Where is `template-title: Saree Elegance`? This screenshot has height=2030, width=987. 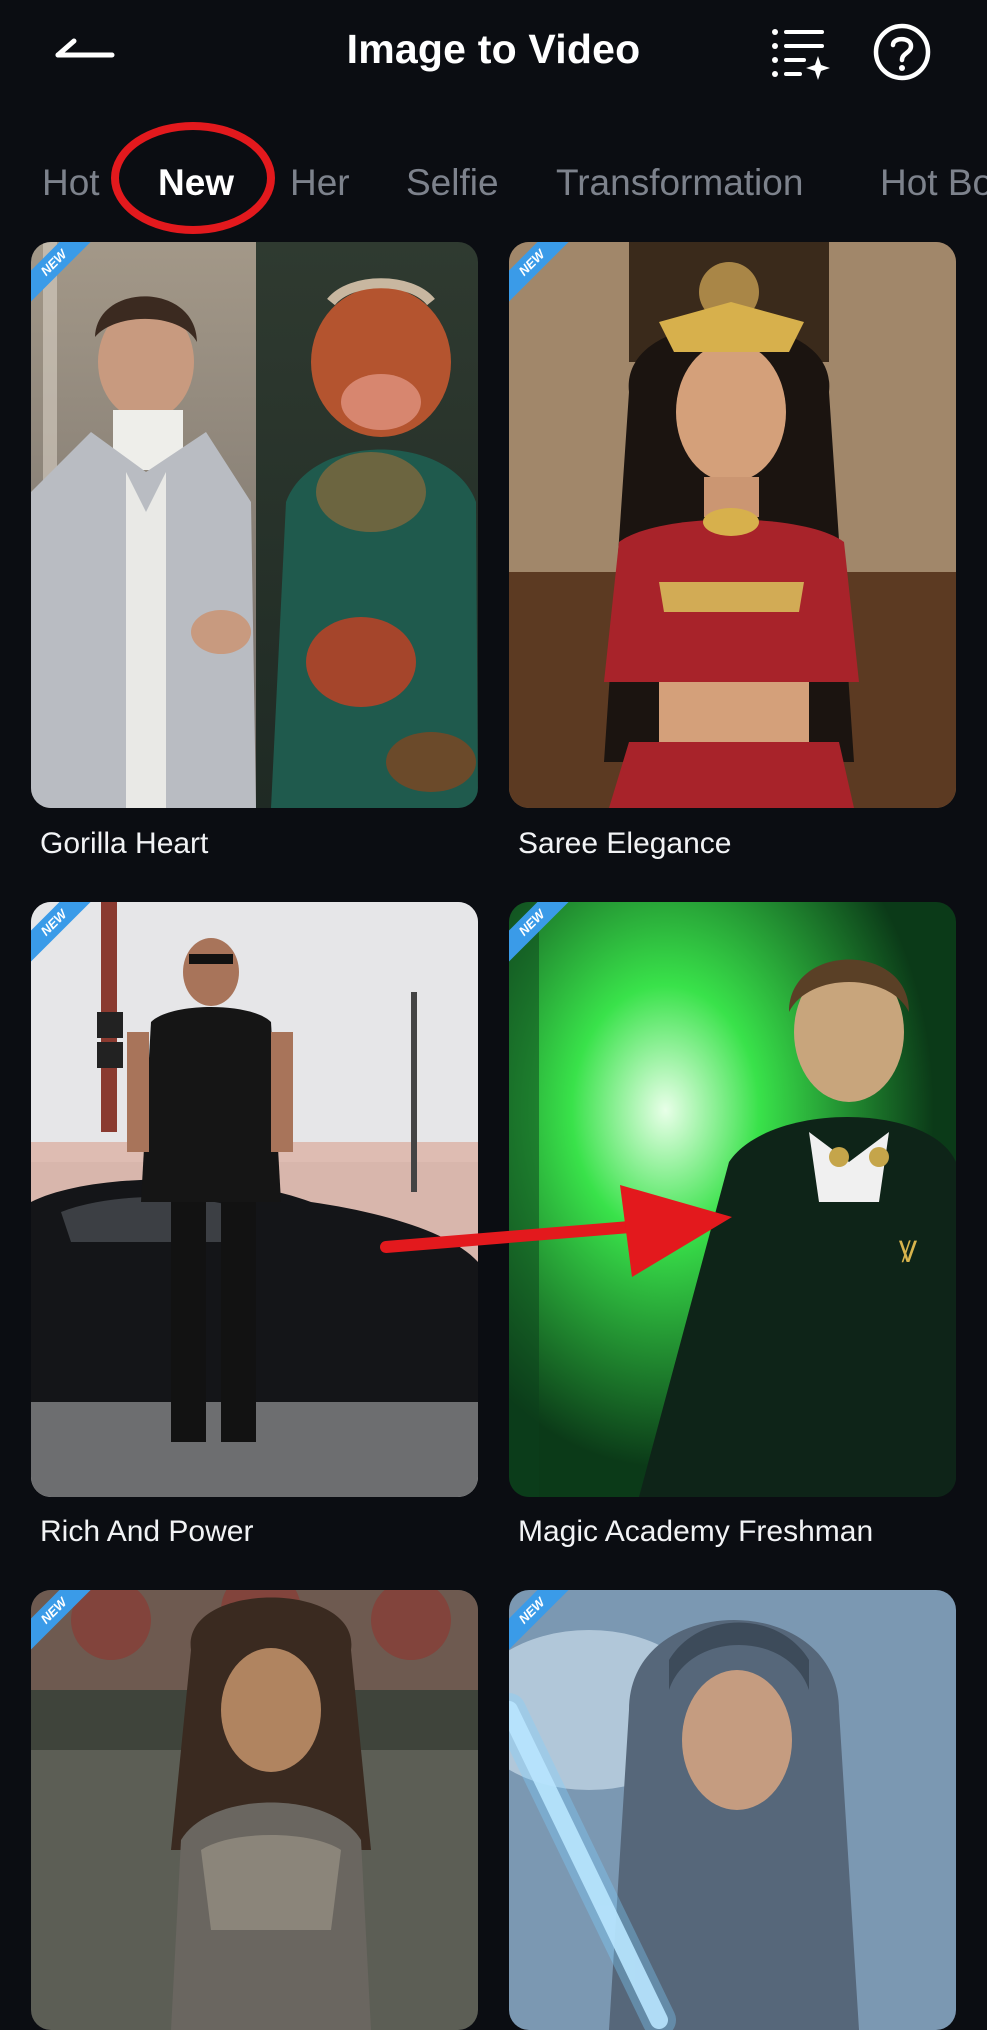 template-title: Saree Elegance is located at coordinates (625, 843).